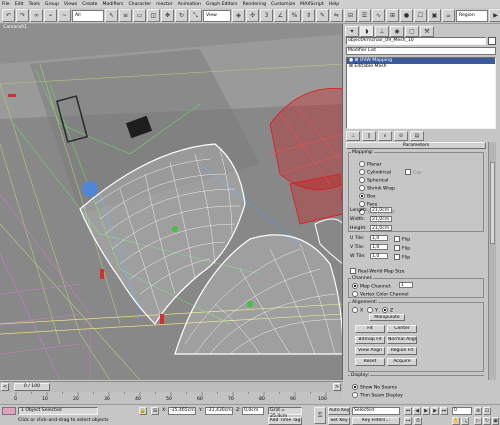 Image resolution: width=500 pixels, height=425 pixels. What do you see at coordinates (377, 395) in the screenshot?
I see `thin-seam-radio: Thin Seam Display` at bounding box center [377, 395].